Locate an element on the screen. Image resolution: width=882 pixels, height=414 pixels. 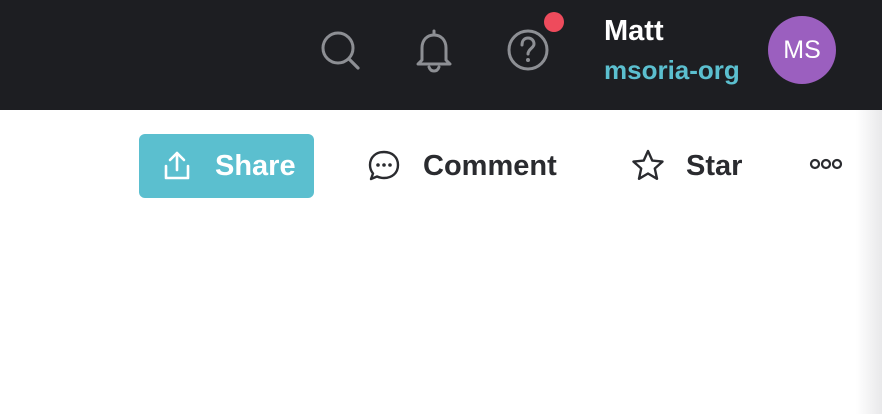
comment-icon is located at coordinates (384, 166).